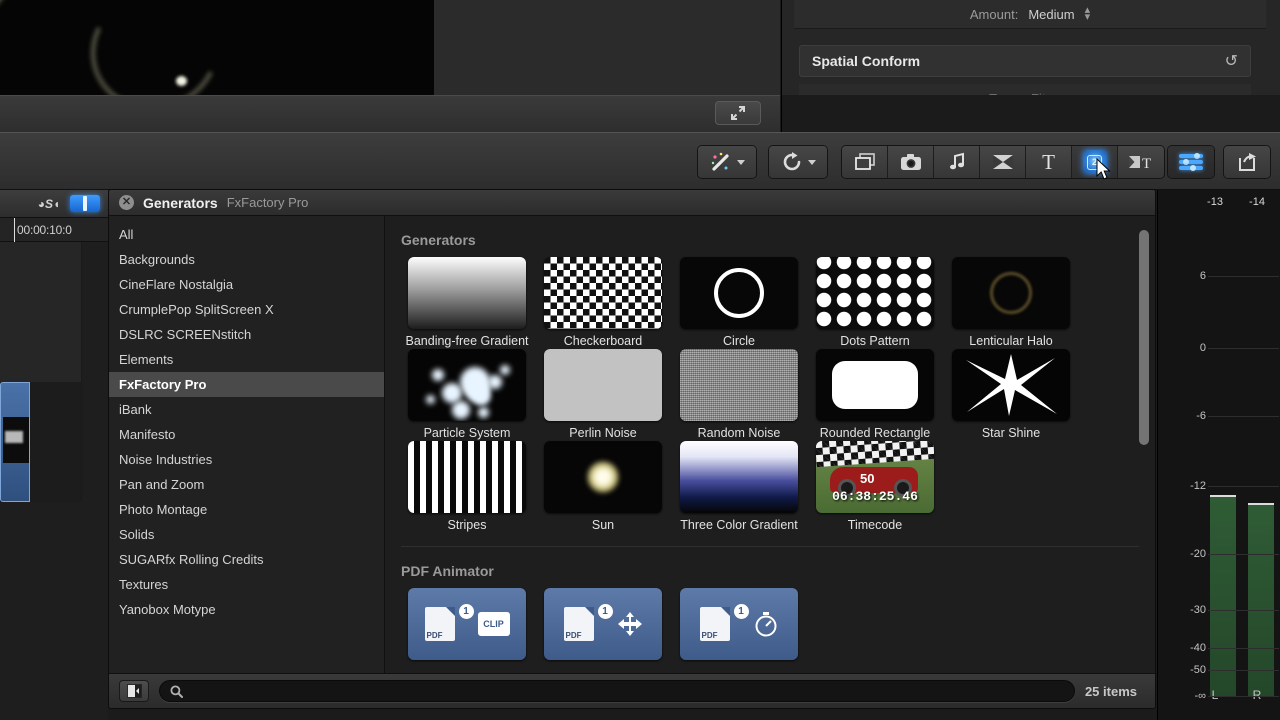 The height and width of the screenshot is (720, 1280). Describe the element at coordinates (1003, 162) in the screenshot. I see `transitions-button` at that location.